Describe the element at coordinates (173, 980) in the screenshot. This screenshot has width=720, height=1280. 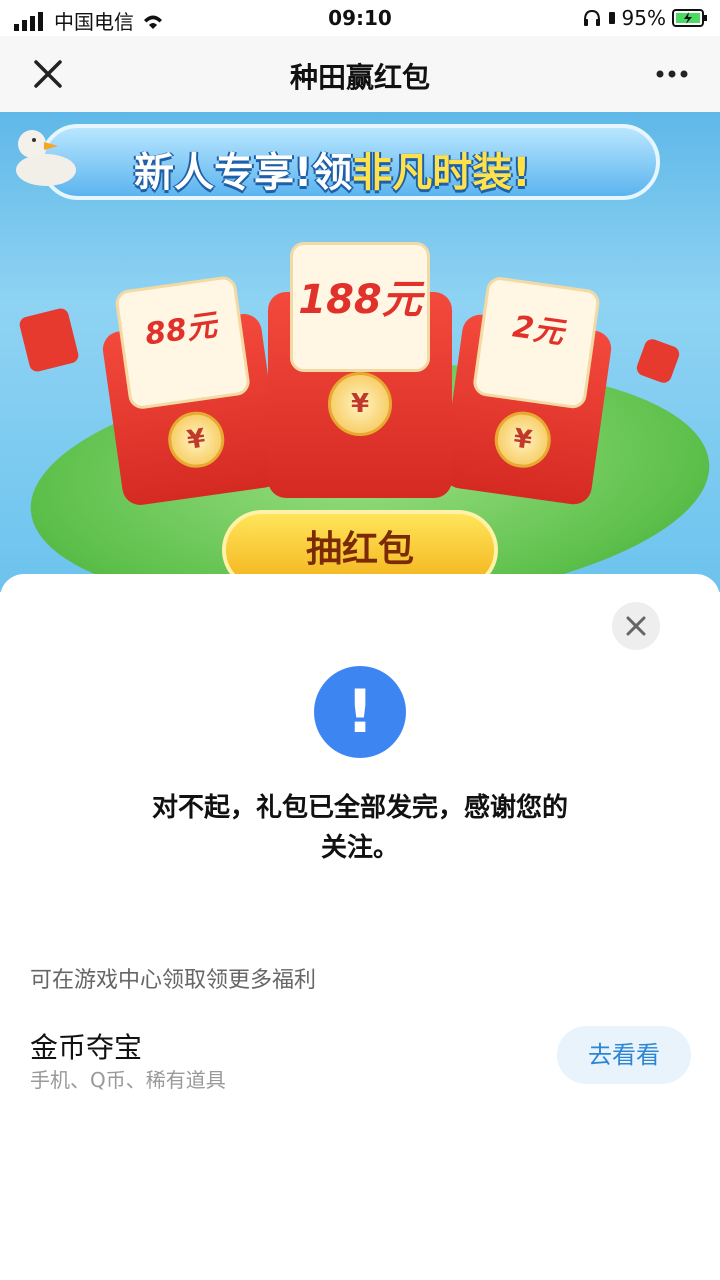
I see `more-benefits-label: 可在游戏中心领取领更多福利` at that location.